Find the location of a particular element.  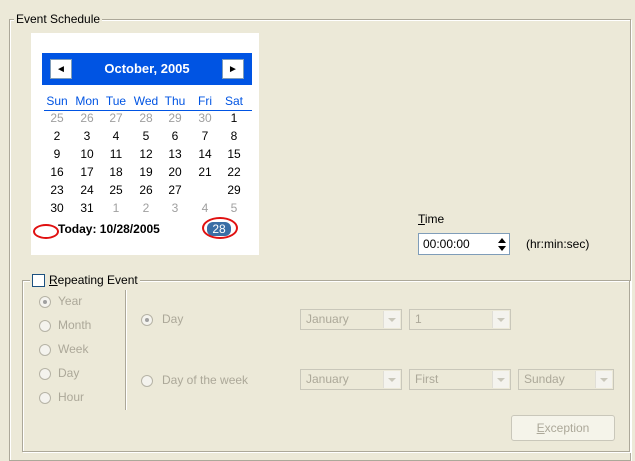

repeating-event-label: Repeating Event is located at coordinates (93, 280).